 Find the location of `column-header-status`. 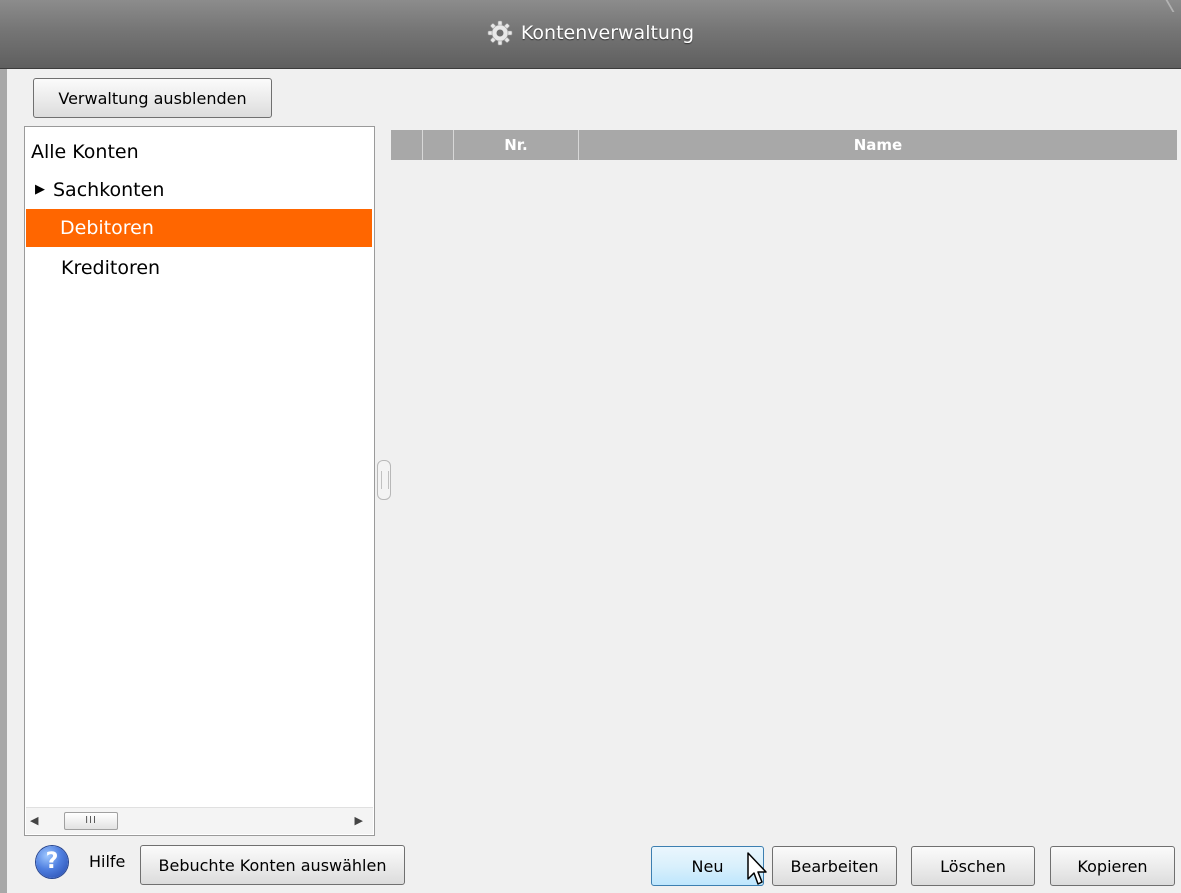

column-header-status is located at coordinates (407, 145).